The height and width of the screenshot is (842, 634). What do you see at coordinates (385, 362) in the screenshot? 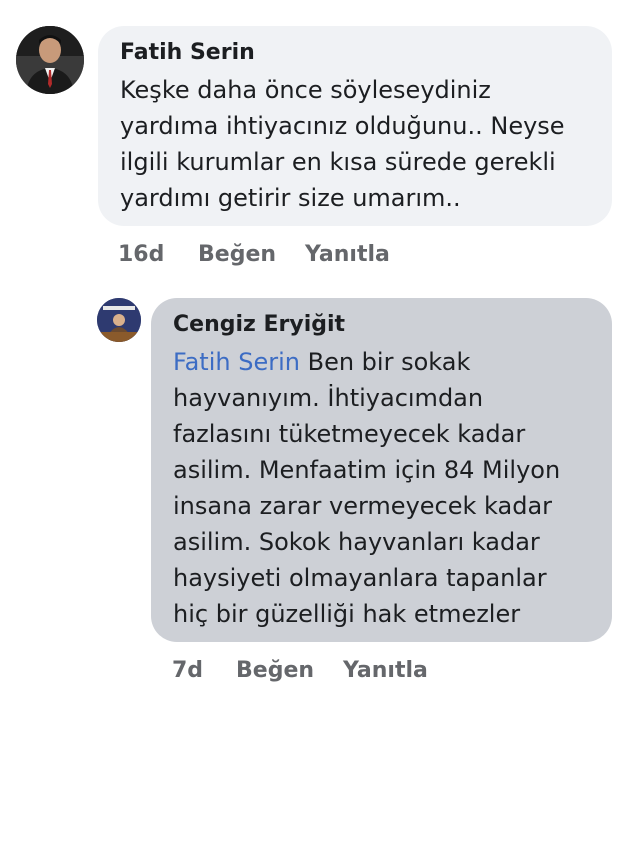
I see `comment-text-fragment: Ben bir sokak` at bounding box center [385, 362].